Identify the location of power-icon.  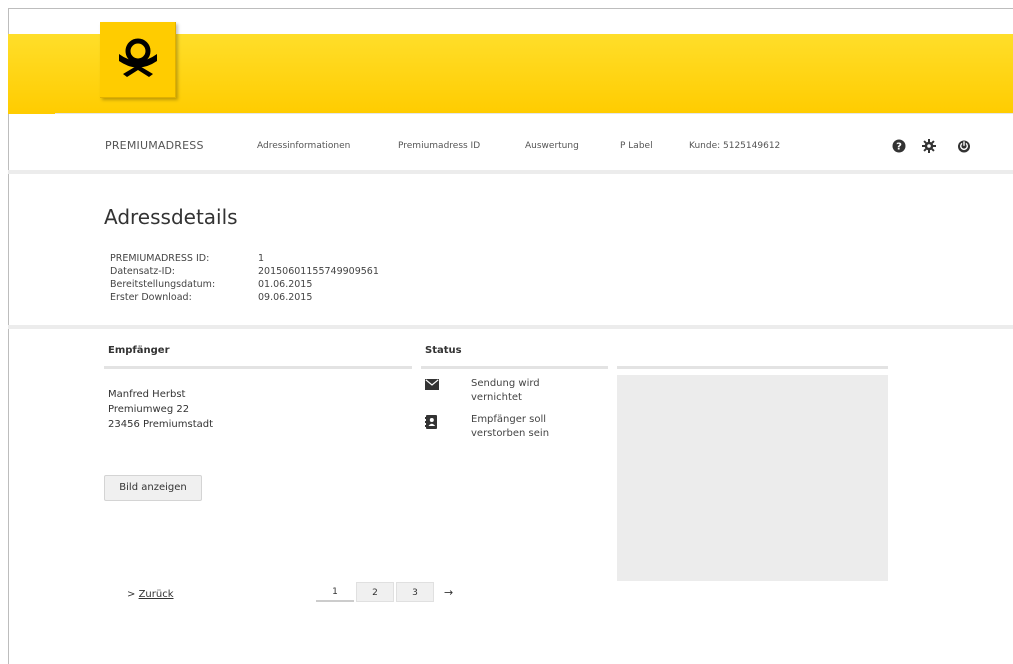
(964, 145).